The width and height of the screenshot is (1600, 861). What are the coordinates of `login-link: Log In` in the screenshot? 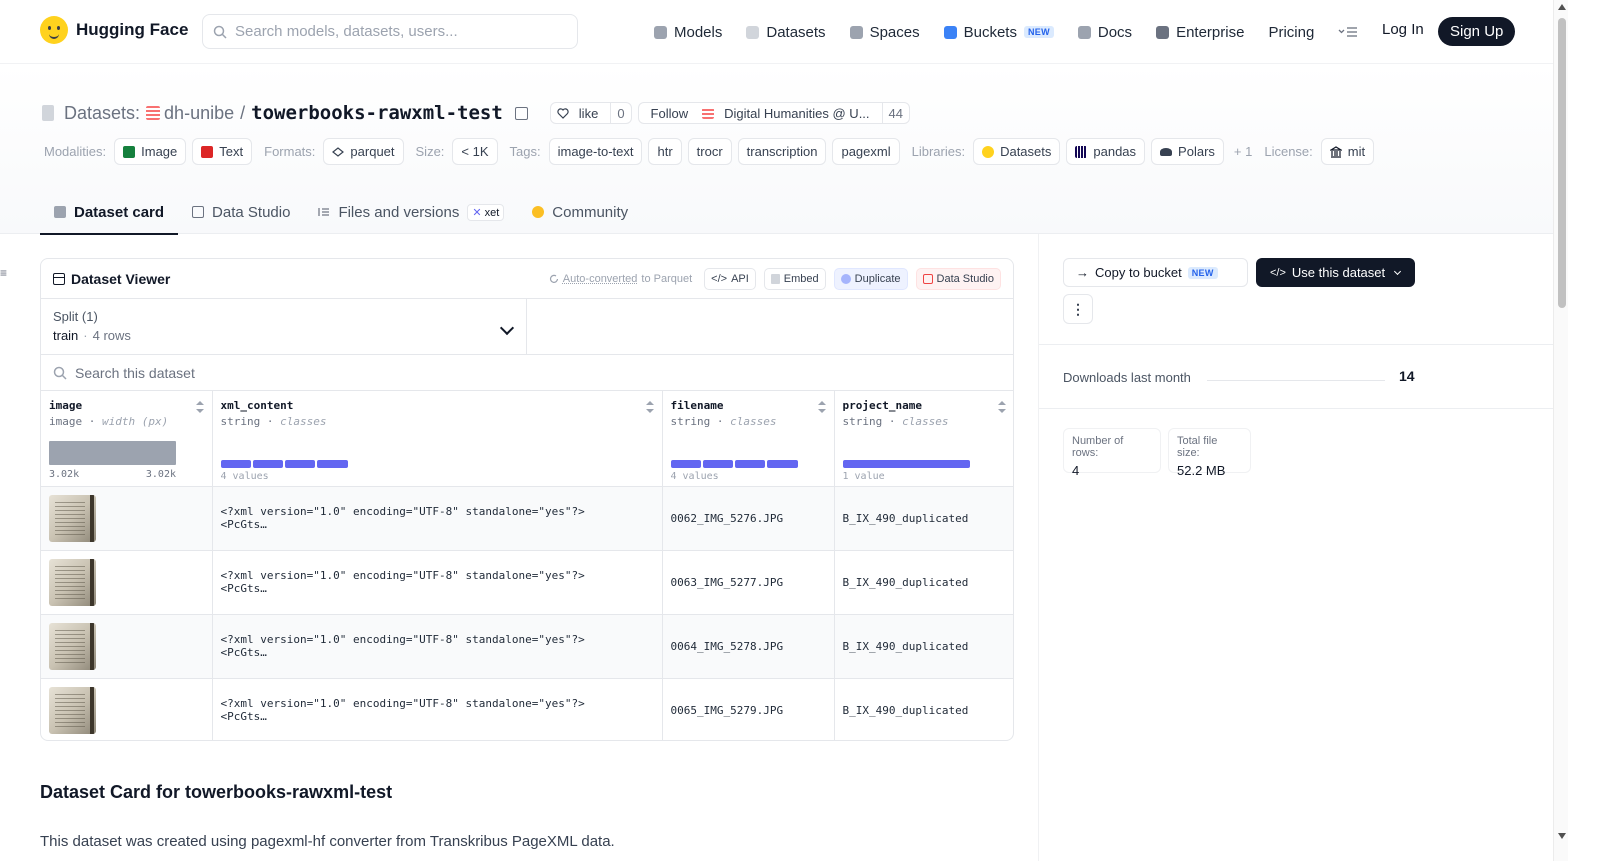 It's located at (1403, 29).